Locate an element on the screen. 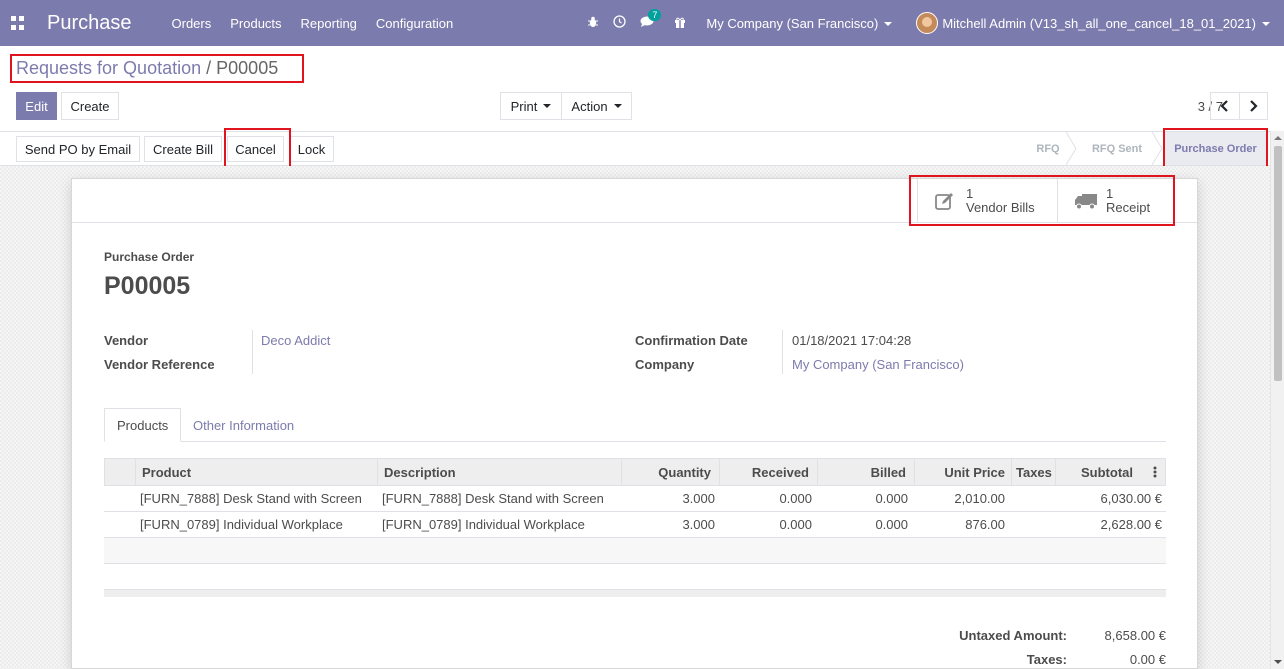 This screenshot has width=1284, height=669. company-field: My Company (San Francisco) is located at coordinates (878, 364).